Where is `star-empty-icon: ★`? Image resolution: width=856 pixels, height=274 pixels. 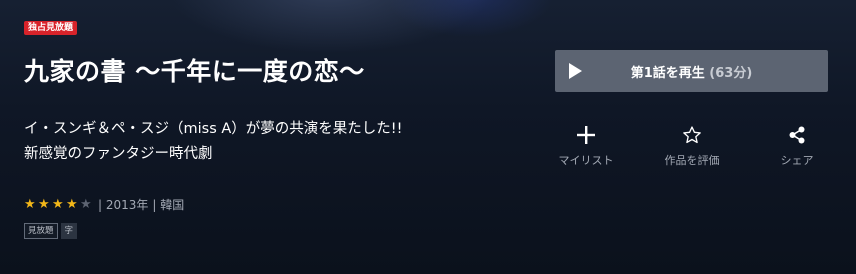
star-empty-icon: ★ is located at coordinates (86, 204).